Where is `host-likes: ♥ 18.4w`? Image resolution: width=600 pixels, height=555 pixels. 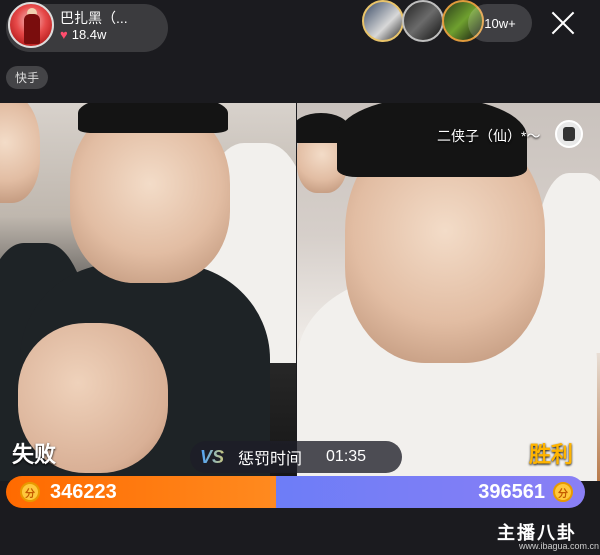 host-likes: ♥ 18.4w is located at coordinates (83, 34).